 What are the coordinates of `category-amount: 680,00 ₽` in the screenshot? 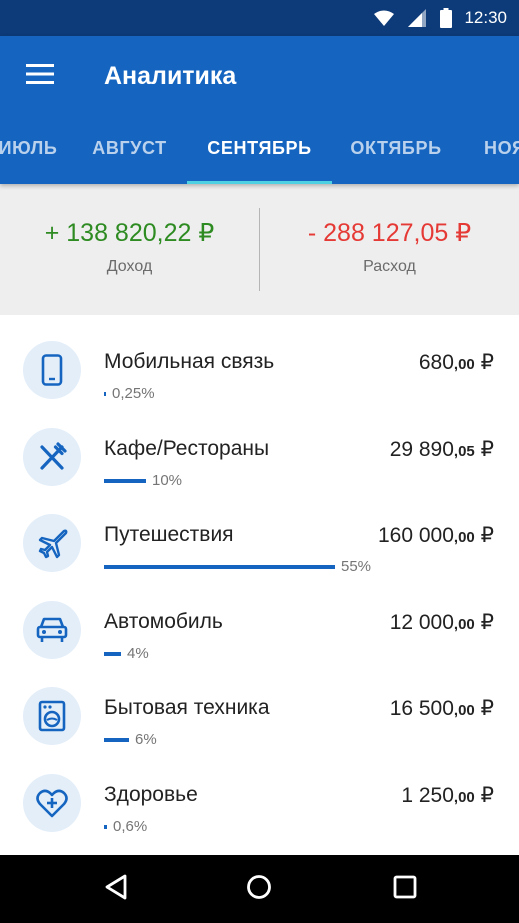 It's located at (456, 362).